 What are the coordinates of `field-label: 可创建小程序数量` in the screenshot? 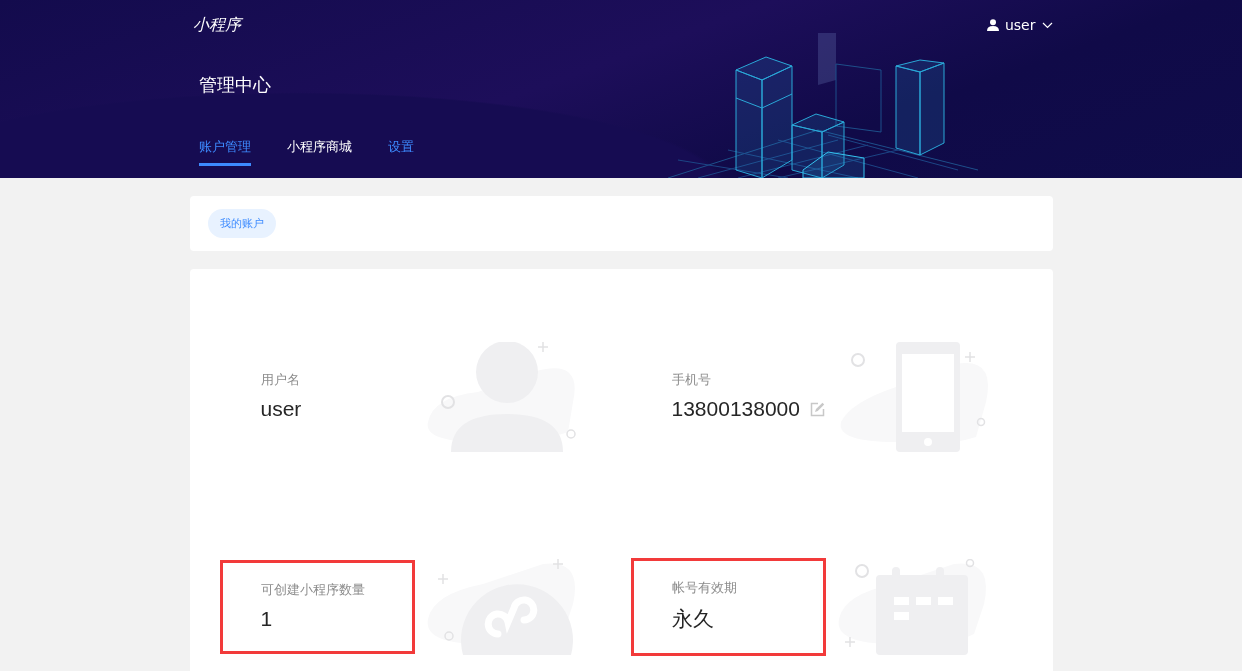 It's located at (312, 590).